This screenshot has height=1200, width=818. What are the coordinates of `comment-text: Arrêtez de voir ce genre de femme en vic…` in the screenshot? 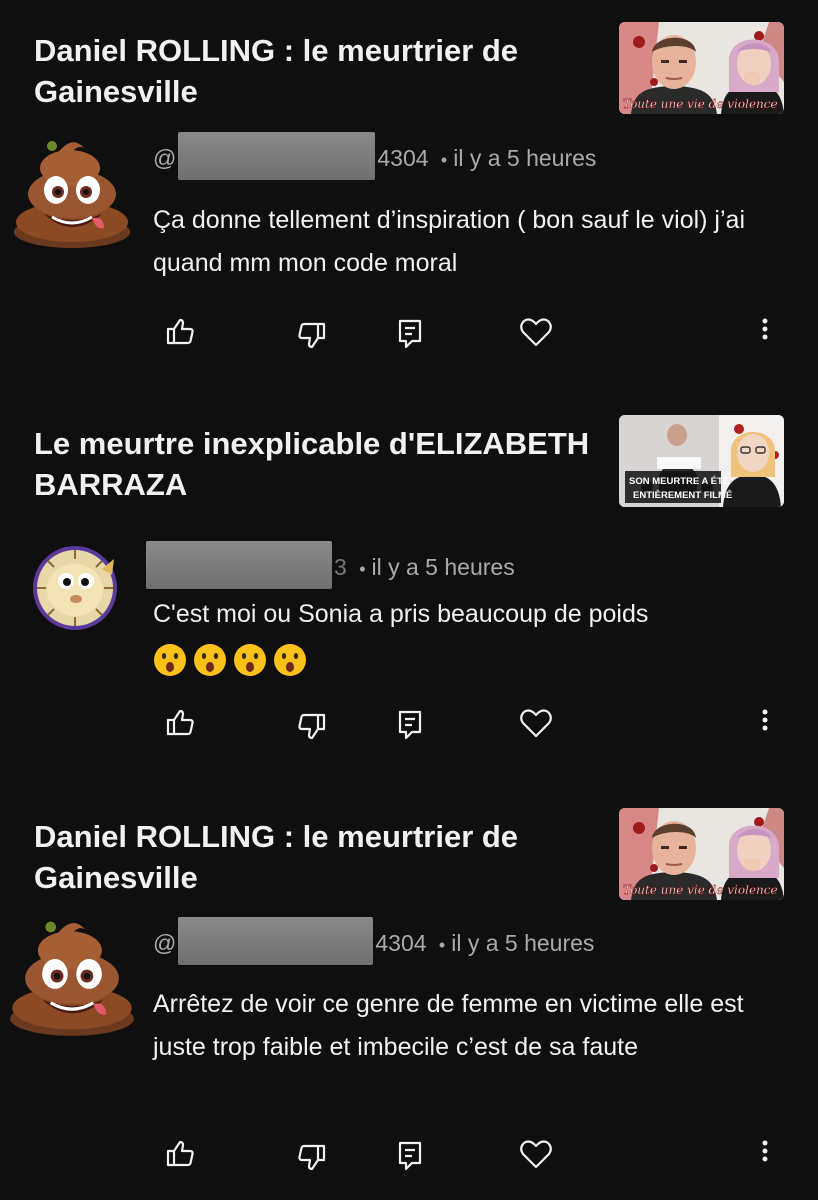 It's located at (448, 1025).